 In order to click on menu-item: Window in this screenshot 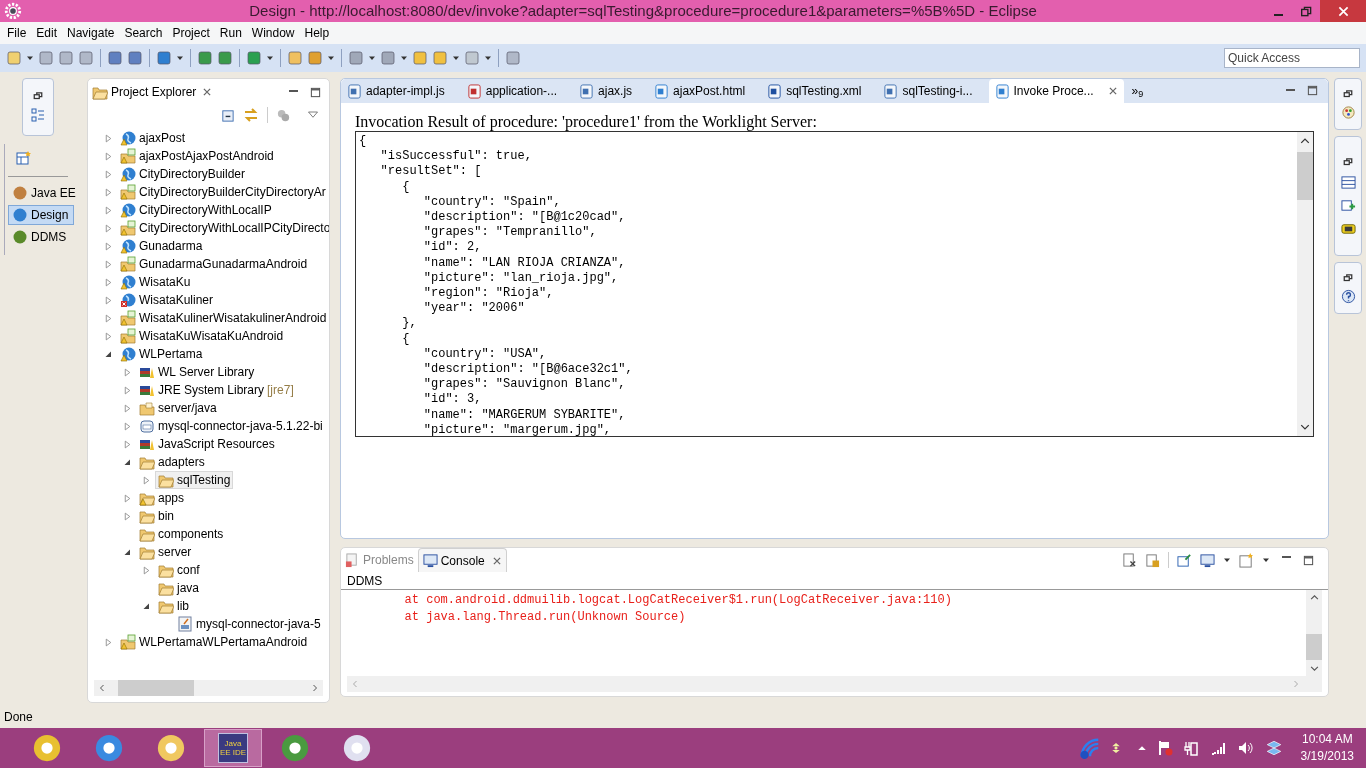, I will do `click(273, 33)`.